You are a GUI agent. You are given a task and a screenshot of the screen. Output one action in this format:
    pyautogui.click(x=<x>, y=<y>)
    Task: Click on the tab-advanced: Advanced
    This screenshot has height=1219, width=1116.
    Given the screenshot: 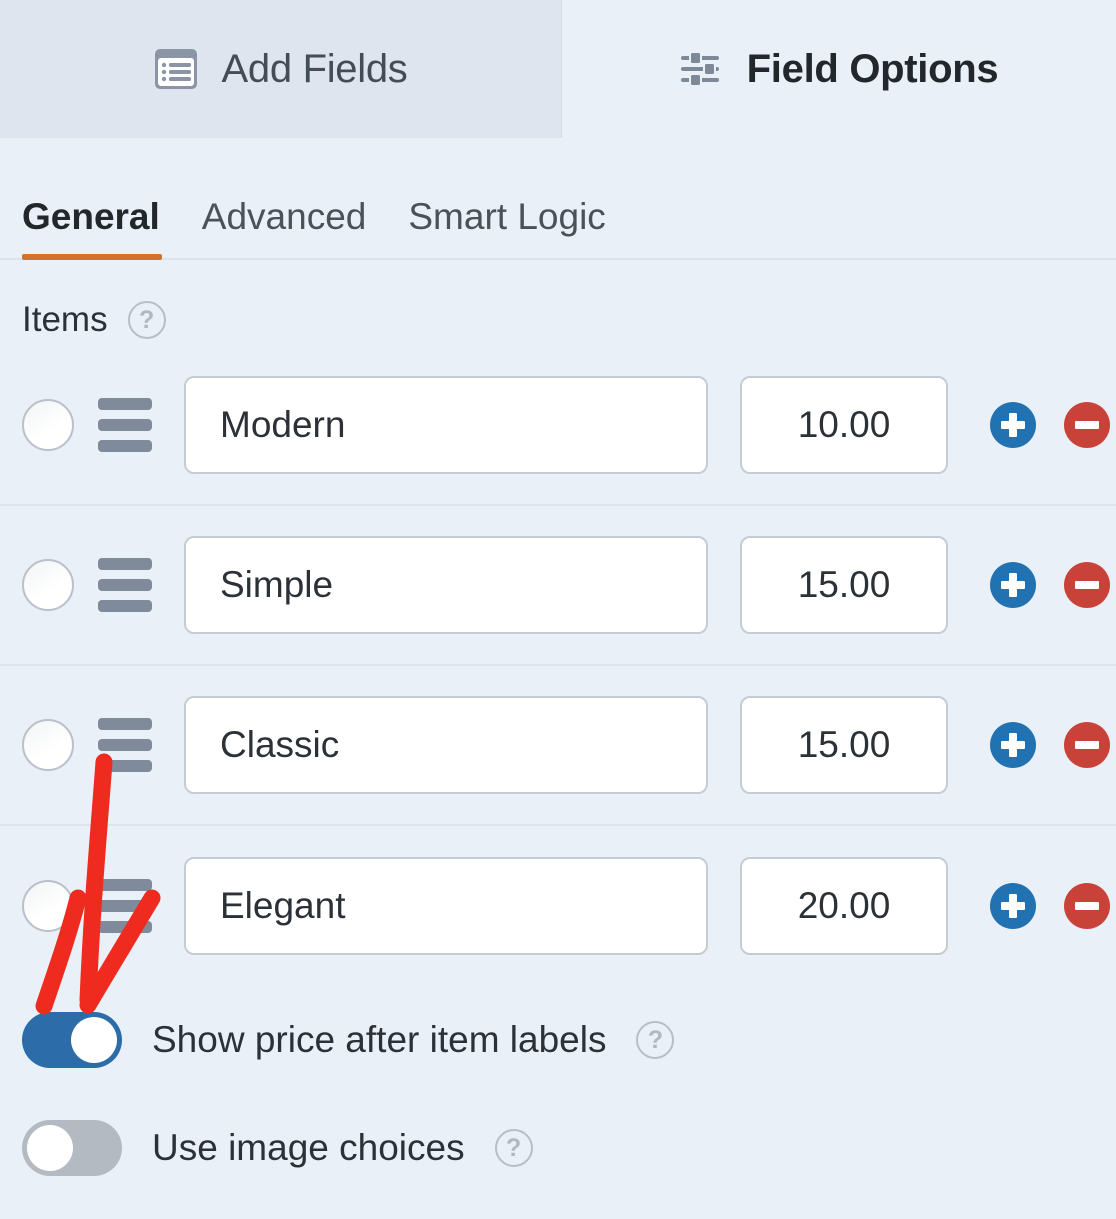 What is the action you would take?
    pyautogui.click(x=301, y=227)
    